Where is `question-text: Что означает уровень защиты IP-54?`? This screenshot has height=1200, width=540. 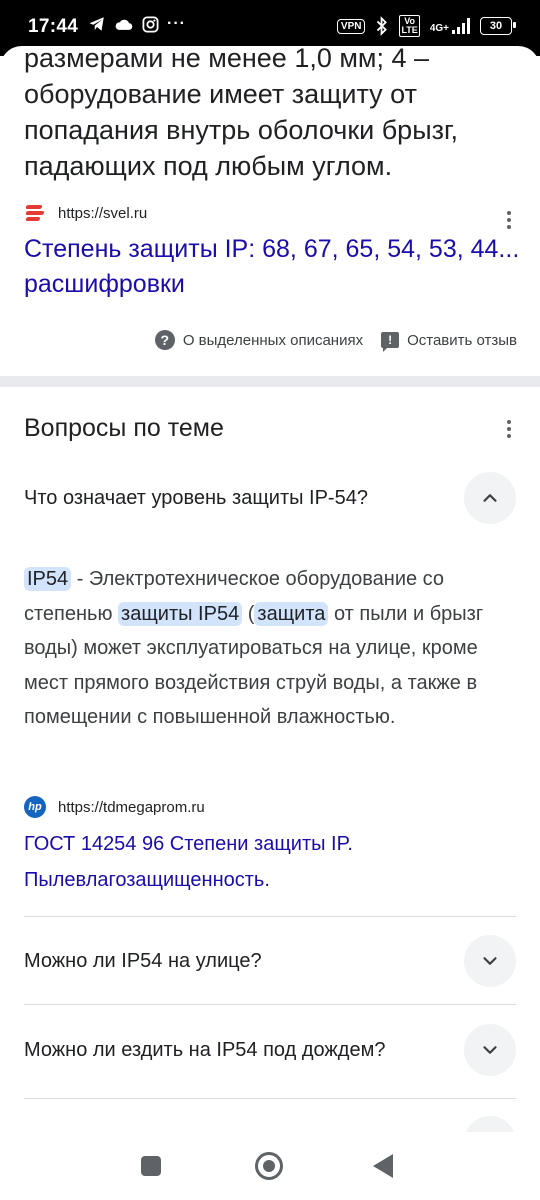 question-text: Что означает уровень защиты IP-54? is located at coordinates (196, 497).